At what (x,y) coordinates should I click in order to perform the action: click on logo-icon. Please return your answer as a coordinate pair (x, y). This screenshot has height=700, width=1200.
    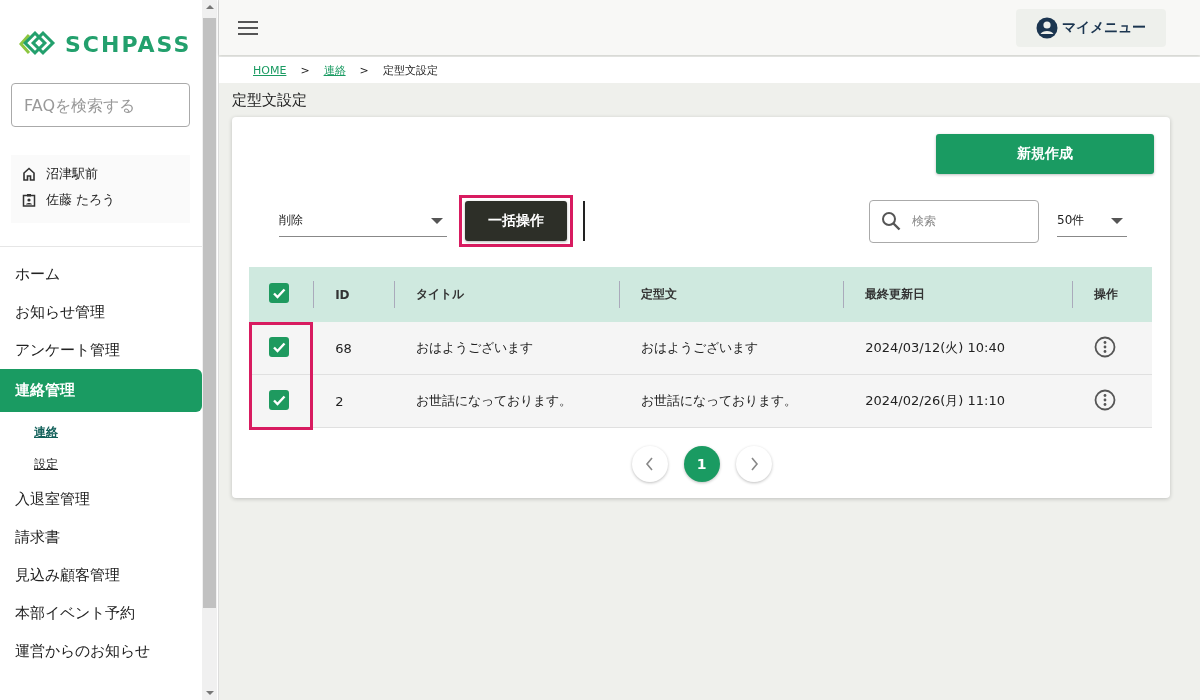
    Looking at the image, I should click on (38, 44).